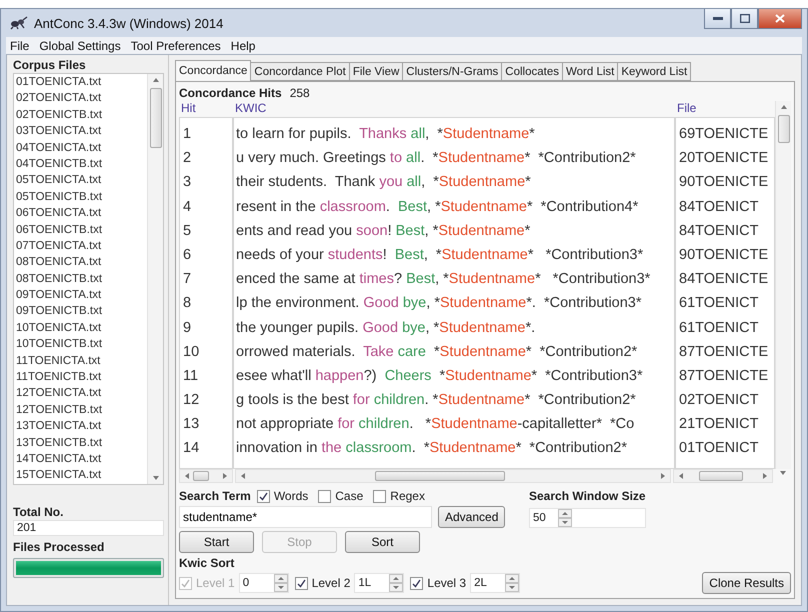 The image size is (808, 612). I want to click on file-list-item: 08TOENICTB.txt, so click(81, 279).